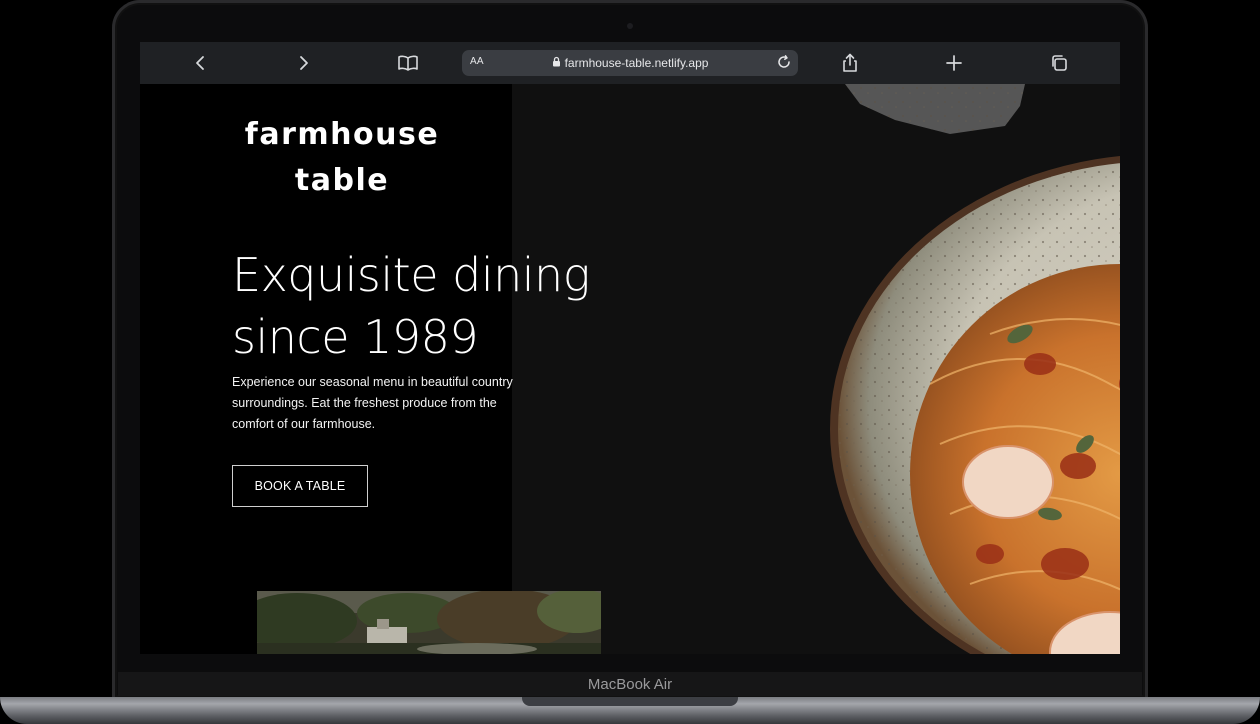 The height and width of the screenshot is (724, 1260). I want to click on farmhouse-photo, so click(427, 621).